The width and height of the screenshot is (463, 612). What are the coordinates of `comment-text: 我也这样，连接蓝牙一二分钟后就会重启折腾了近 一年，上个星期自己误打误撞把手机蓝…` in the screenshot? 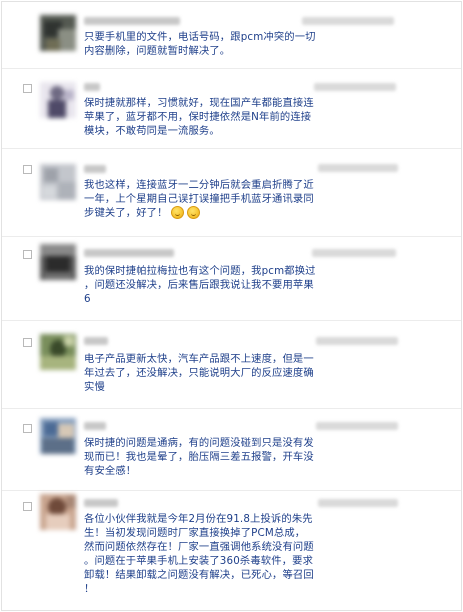 It's located at (200, 199).